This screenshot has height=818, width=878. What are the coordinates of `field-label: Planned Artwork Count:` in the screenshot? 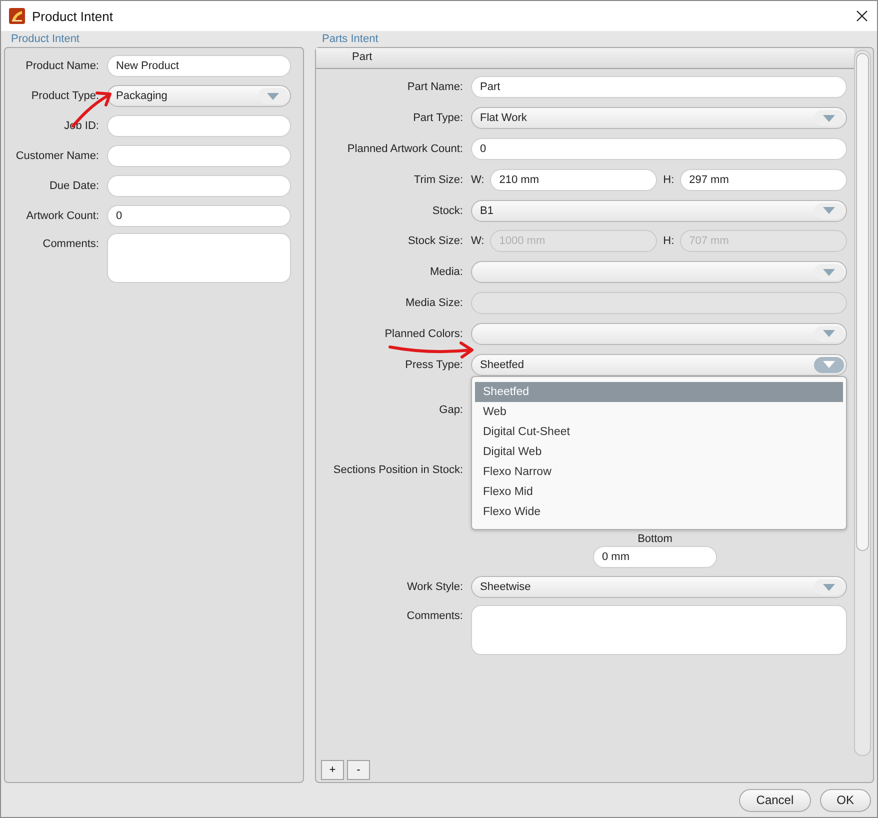 It's located at (405, 148).